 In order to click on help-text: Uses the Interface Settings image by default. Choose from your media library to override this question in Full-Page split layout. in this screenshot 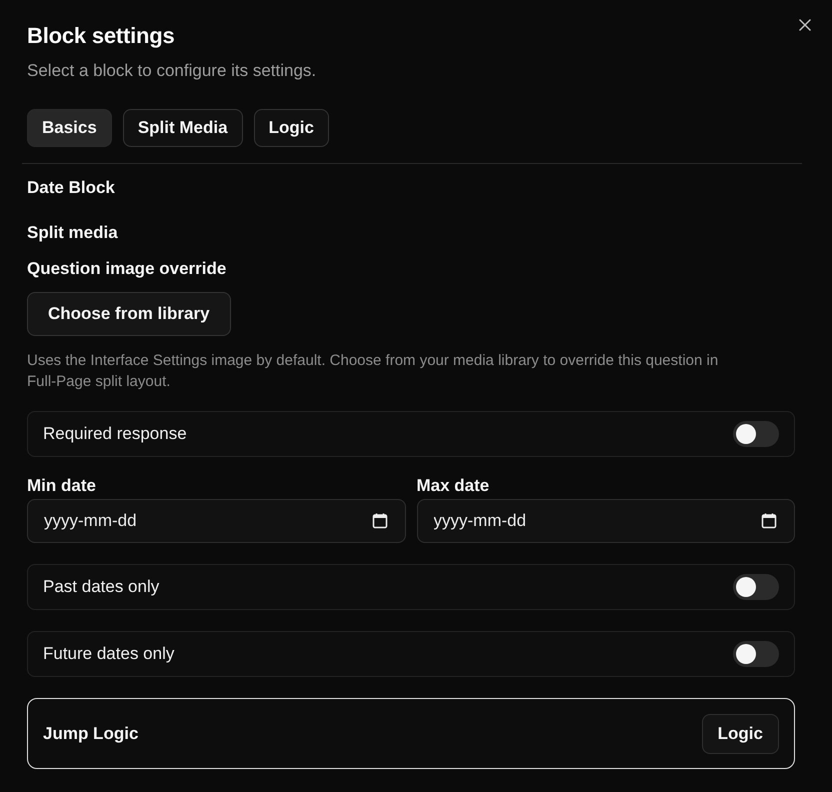, I will do `click(373, 371)`.